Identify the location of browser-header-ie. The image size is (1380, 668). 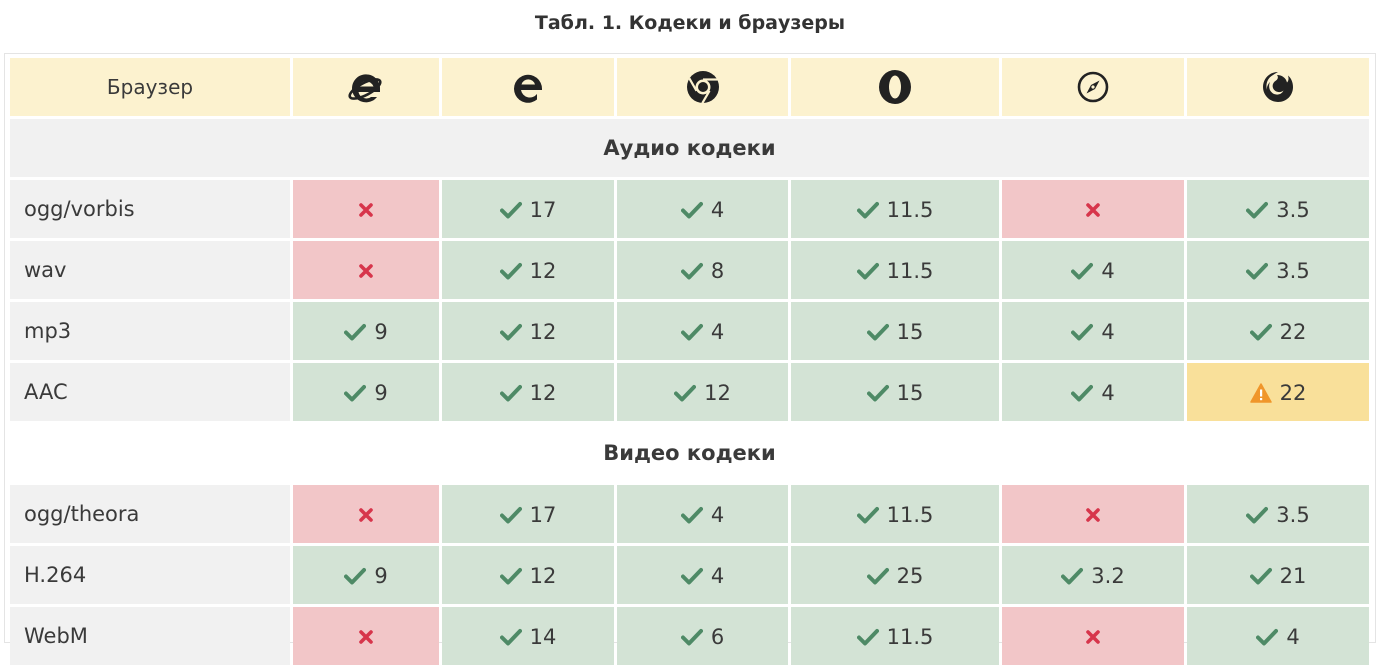
(366, 87).